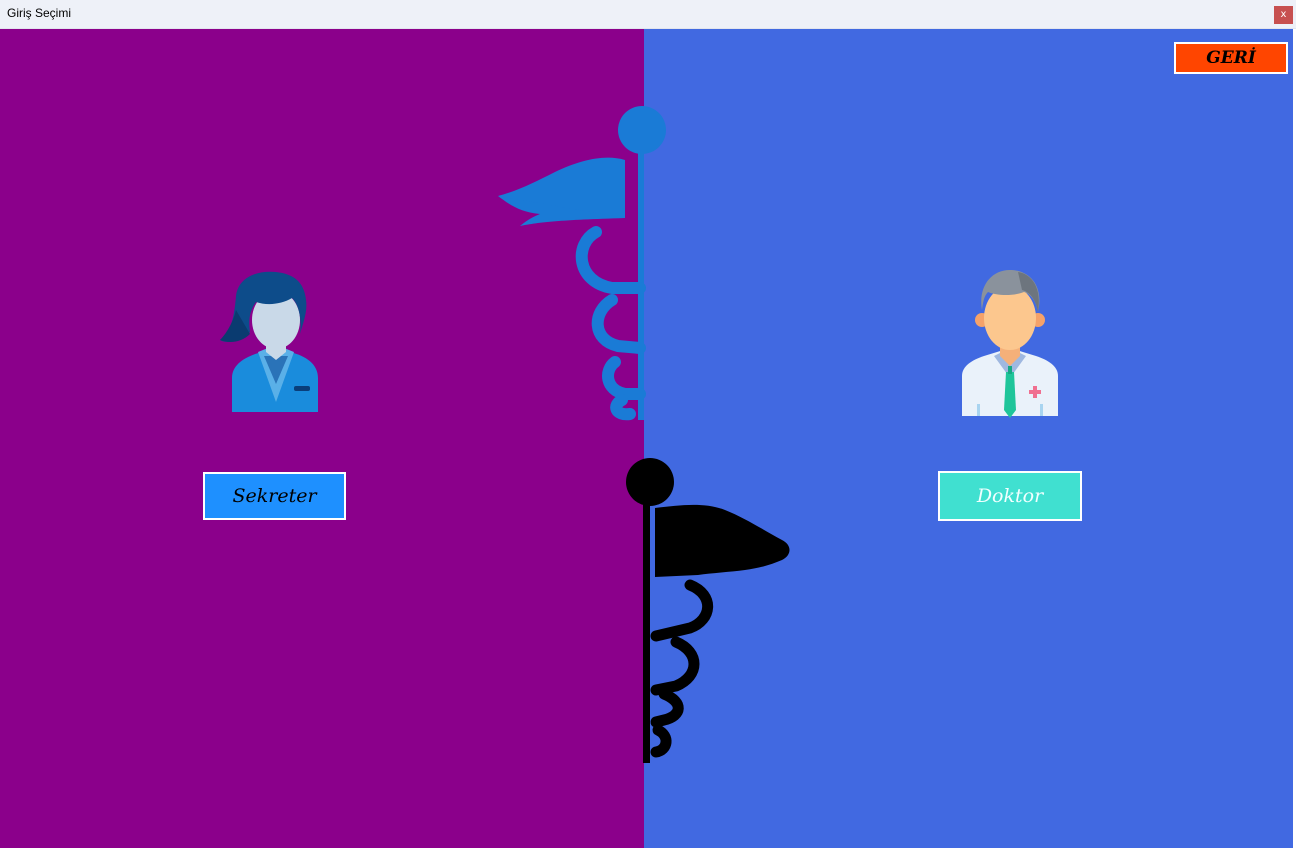 This screenshot has height=848, width=1296. I want to click on window-title: Giriş Seçimi, so click(39, 13).